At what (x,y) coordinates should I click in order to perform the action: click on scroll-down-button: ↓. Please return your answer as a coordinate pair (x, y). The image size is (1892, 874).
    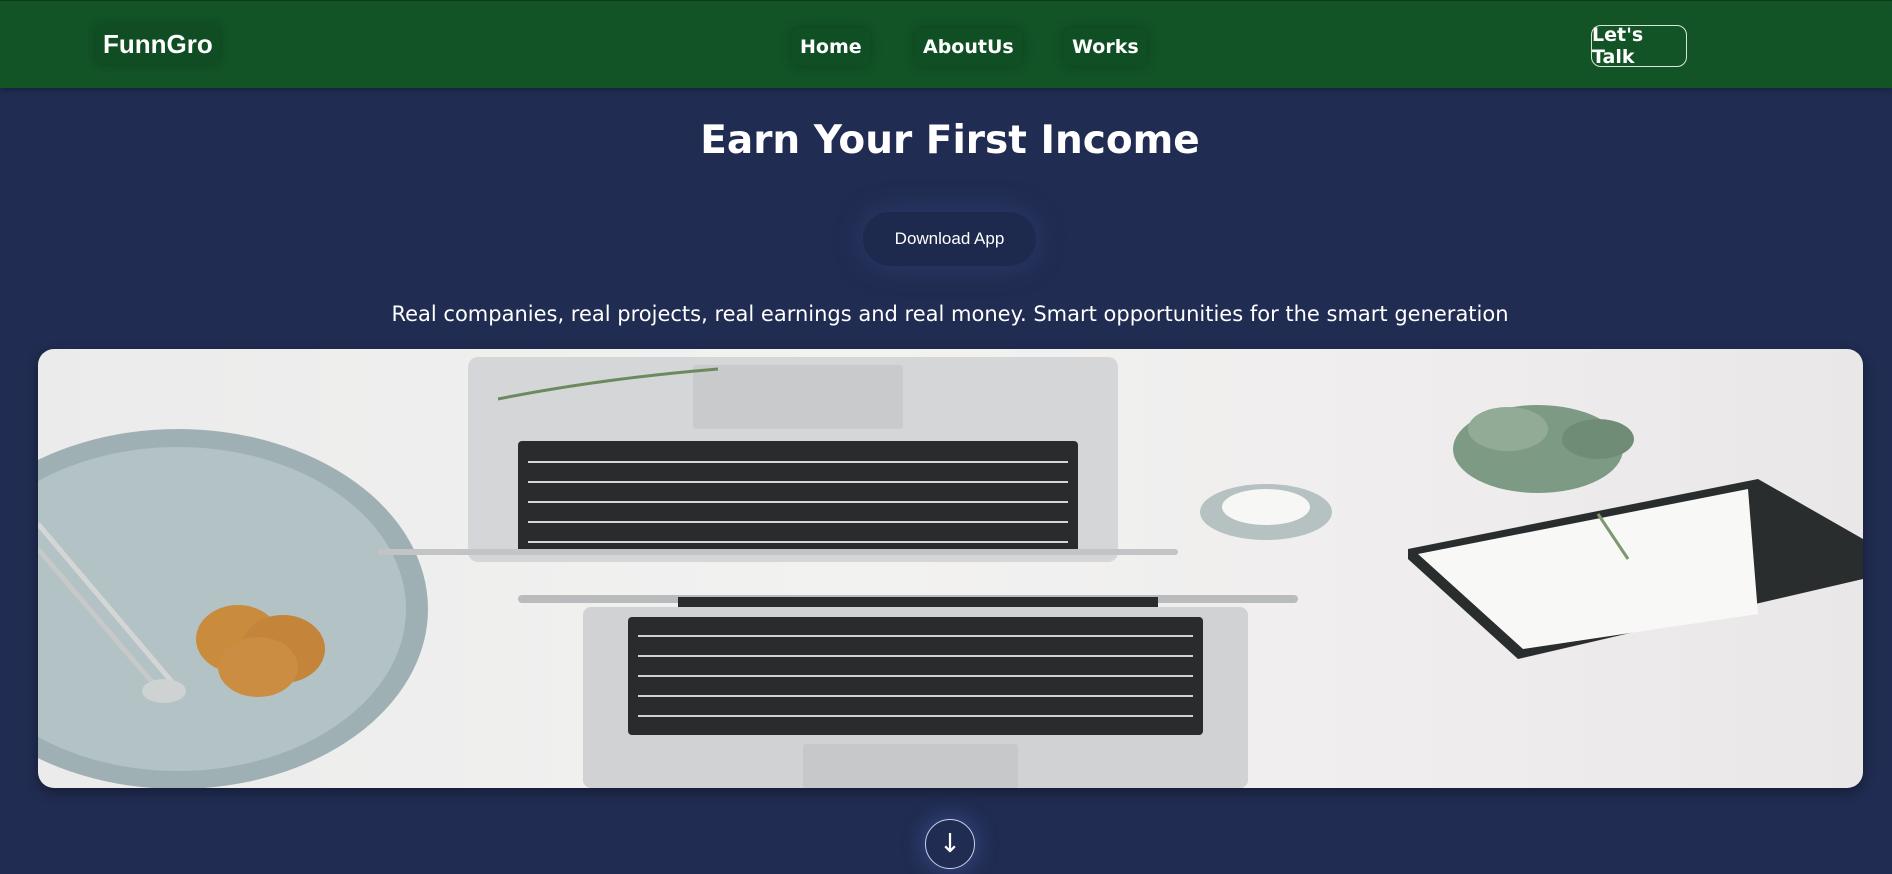
    Looking at the image, I should click on (950, 844).